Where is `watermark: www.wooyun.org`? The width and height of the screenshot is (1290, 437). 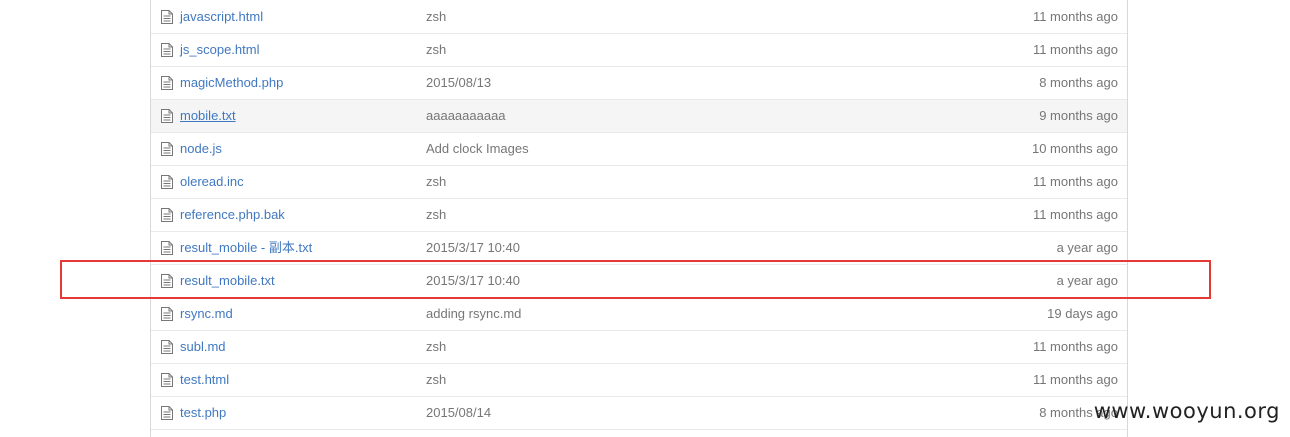 watermark: www.wooyun.org is located at coordinates (1186, 411).